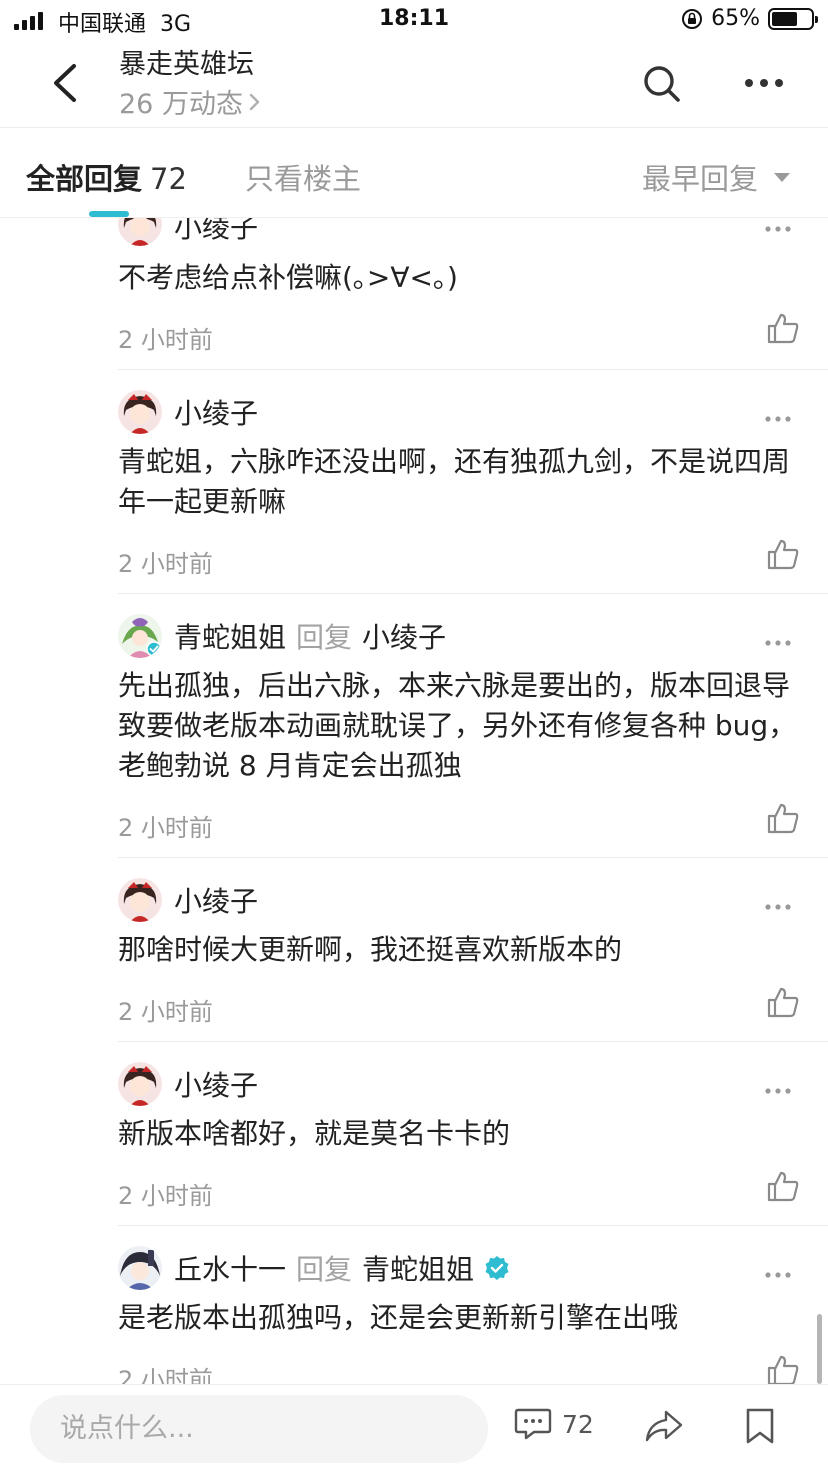 The height and width of the screenshot is (1472, 828). I want to click on forum-activity-count: 26 万动态, so click(181, 104).